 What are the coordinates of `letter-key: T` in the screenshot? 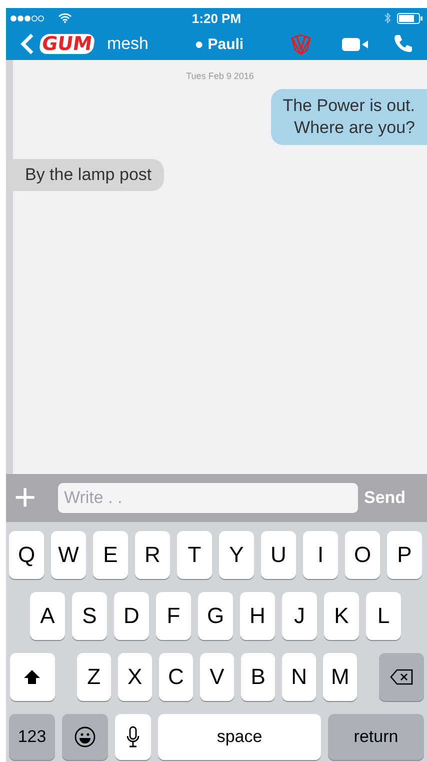 It's located at (194, 555).